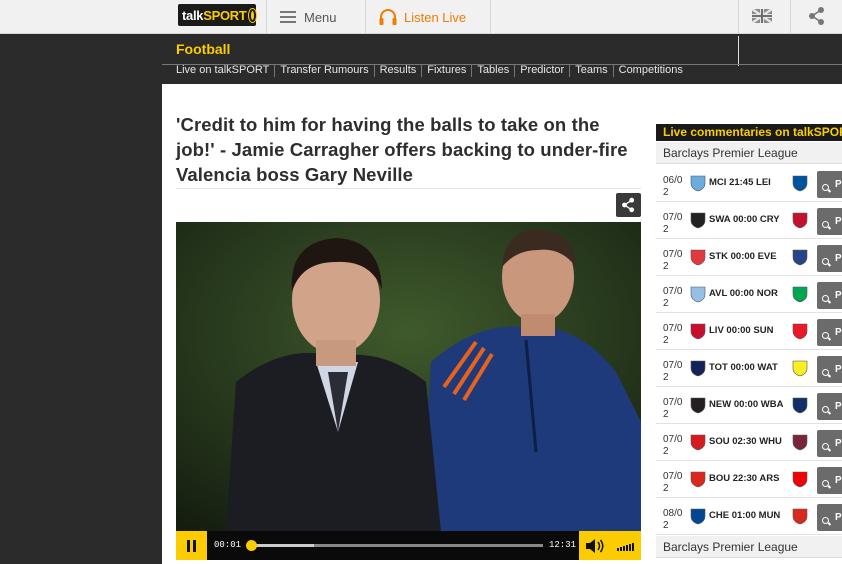 The height and width of the screenshot is (564, 842). Describe the element at coordinates (446, 70) in the screenshot. I see `subnav-item-fixtures: Fixtures` at that location.